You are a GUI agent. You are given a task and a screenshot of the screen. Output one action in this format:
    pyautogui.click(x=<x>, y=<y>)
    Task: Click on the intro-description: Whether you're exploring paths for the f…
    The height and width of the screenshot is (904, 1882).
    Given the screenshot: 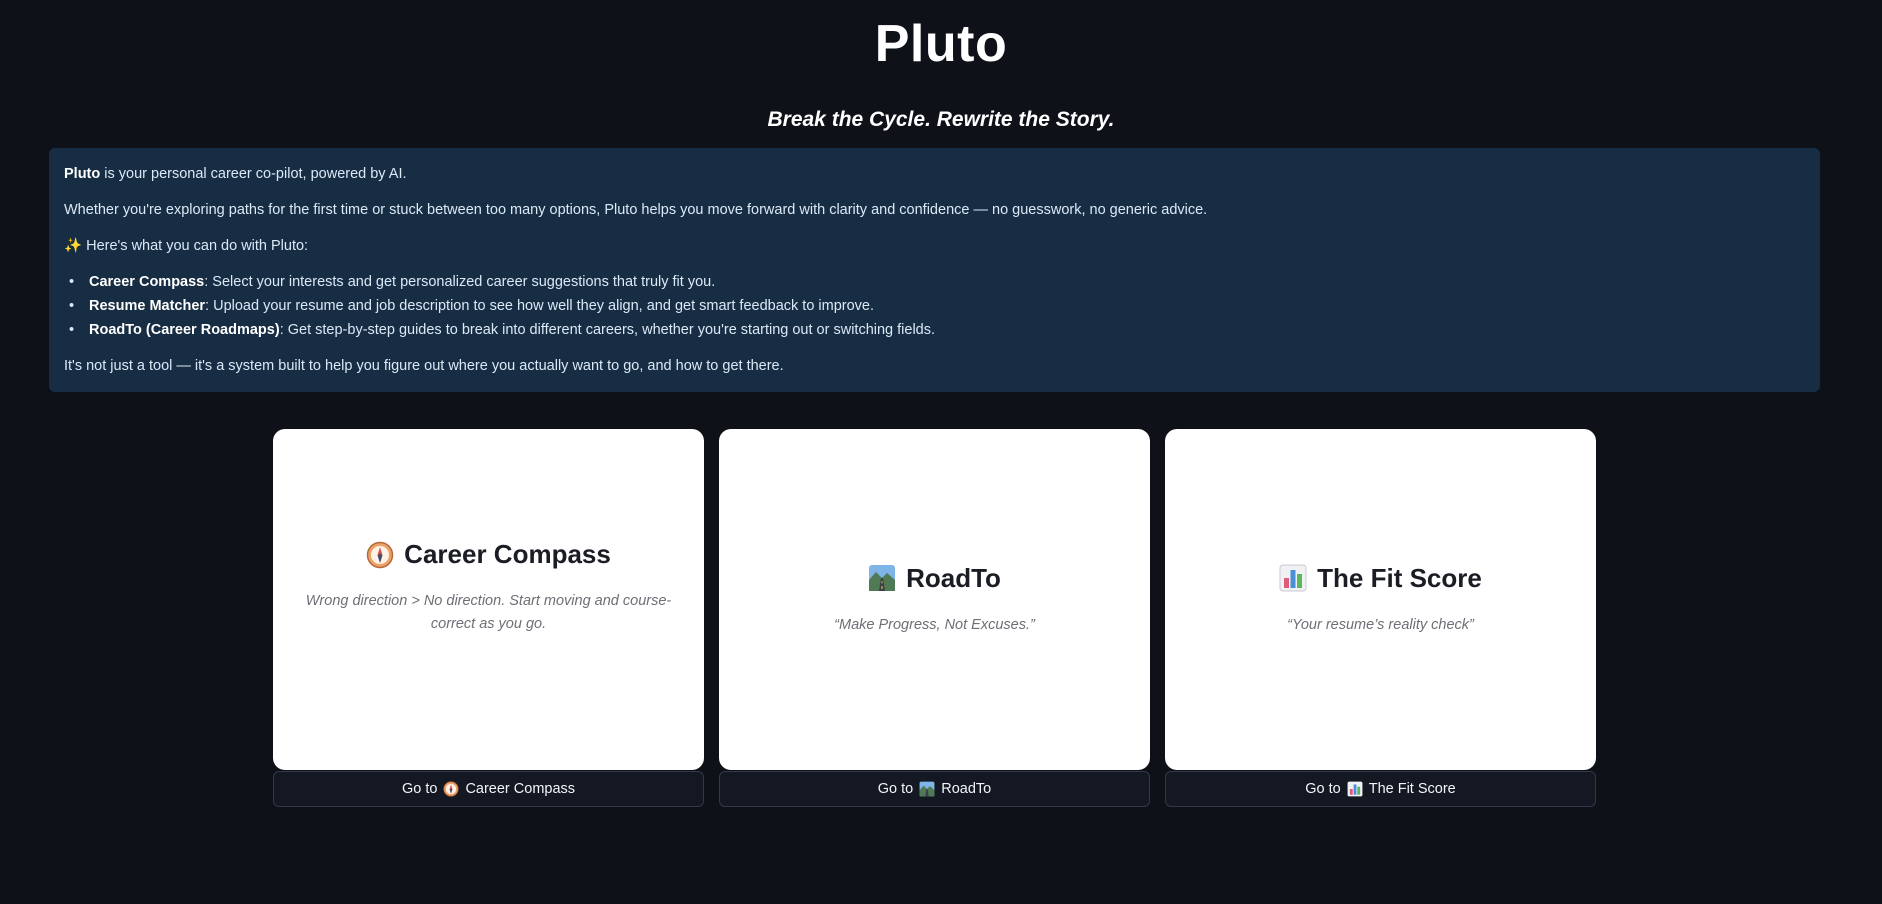 What is the action you would take?
    pyautogui.click(x=636, y=210)
    